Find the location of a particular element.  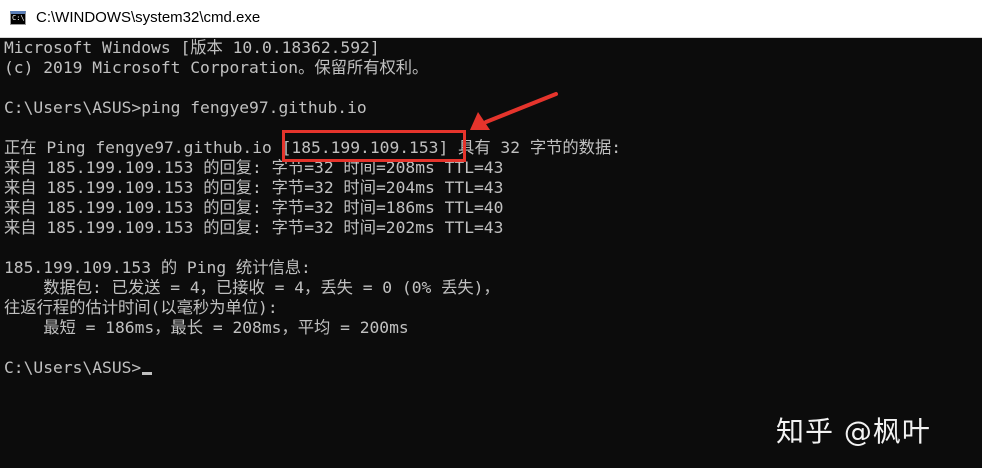

window-title: C:\WINDOWS\system32\cmd.exe is located at coordinates (148, 17).